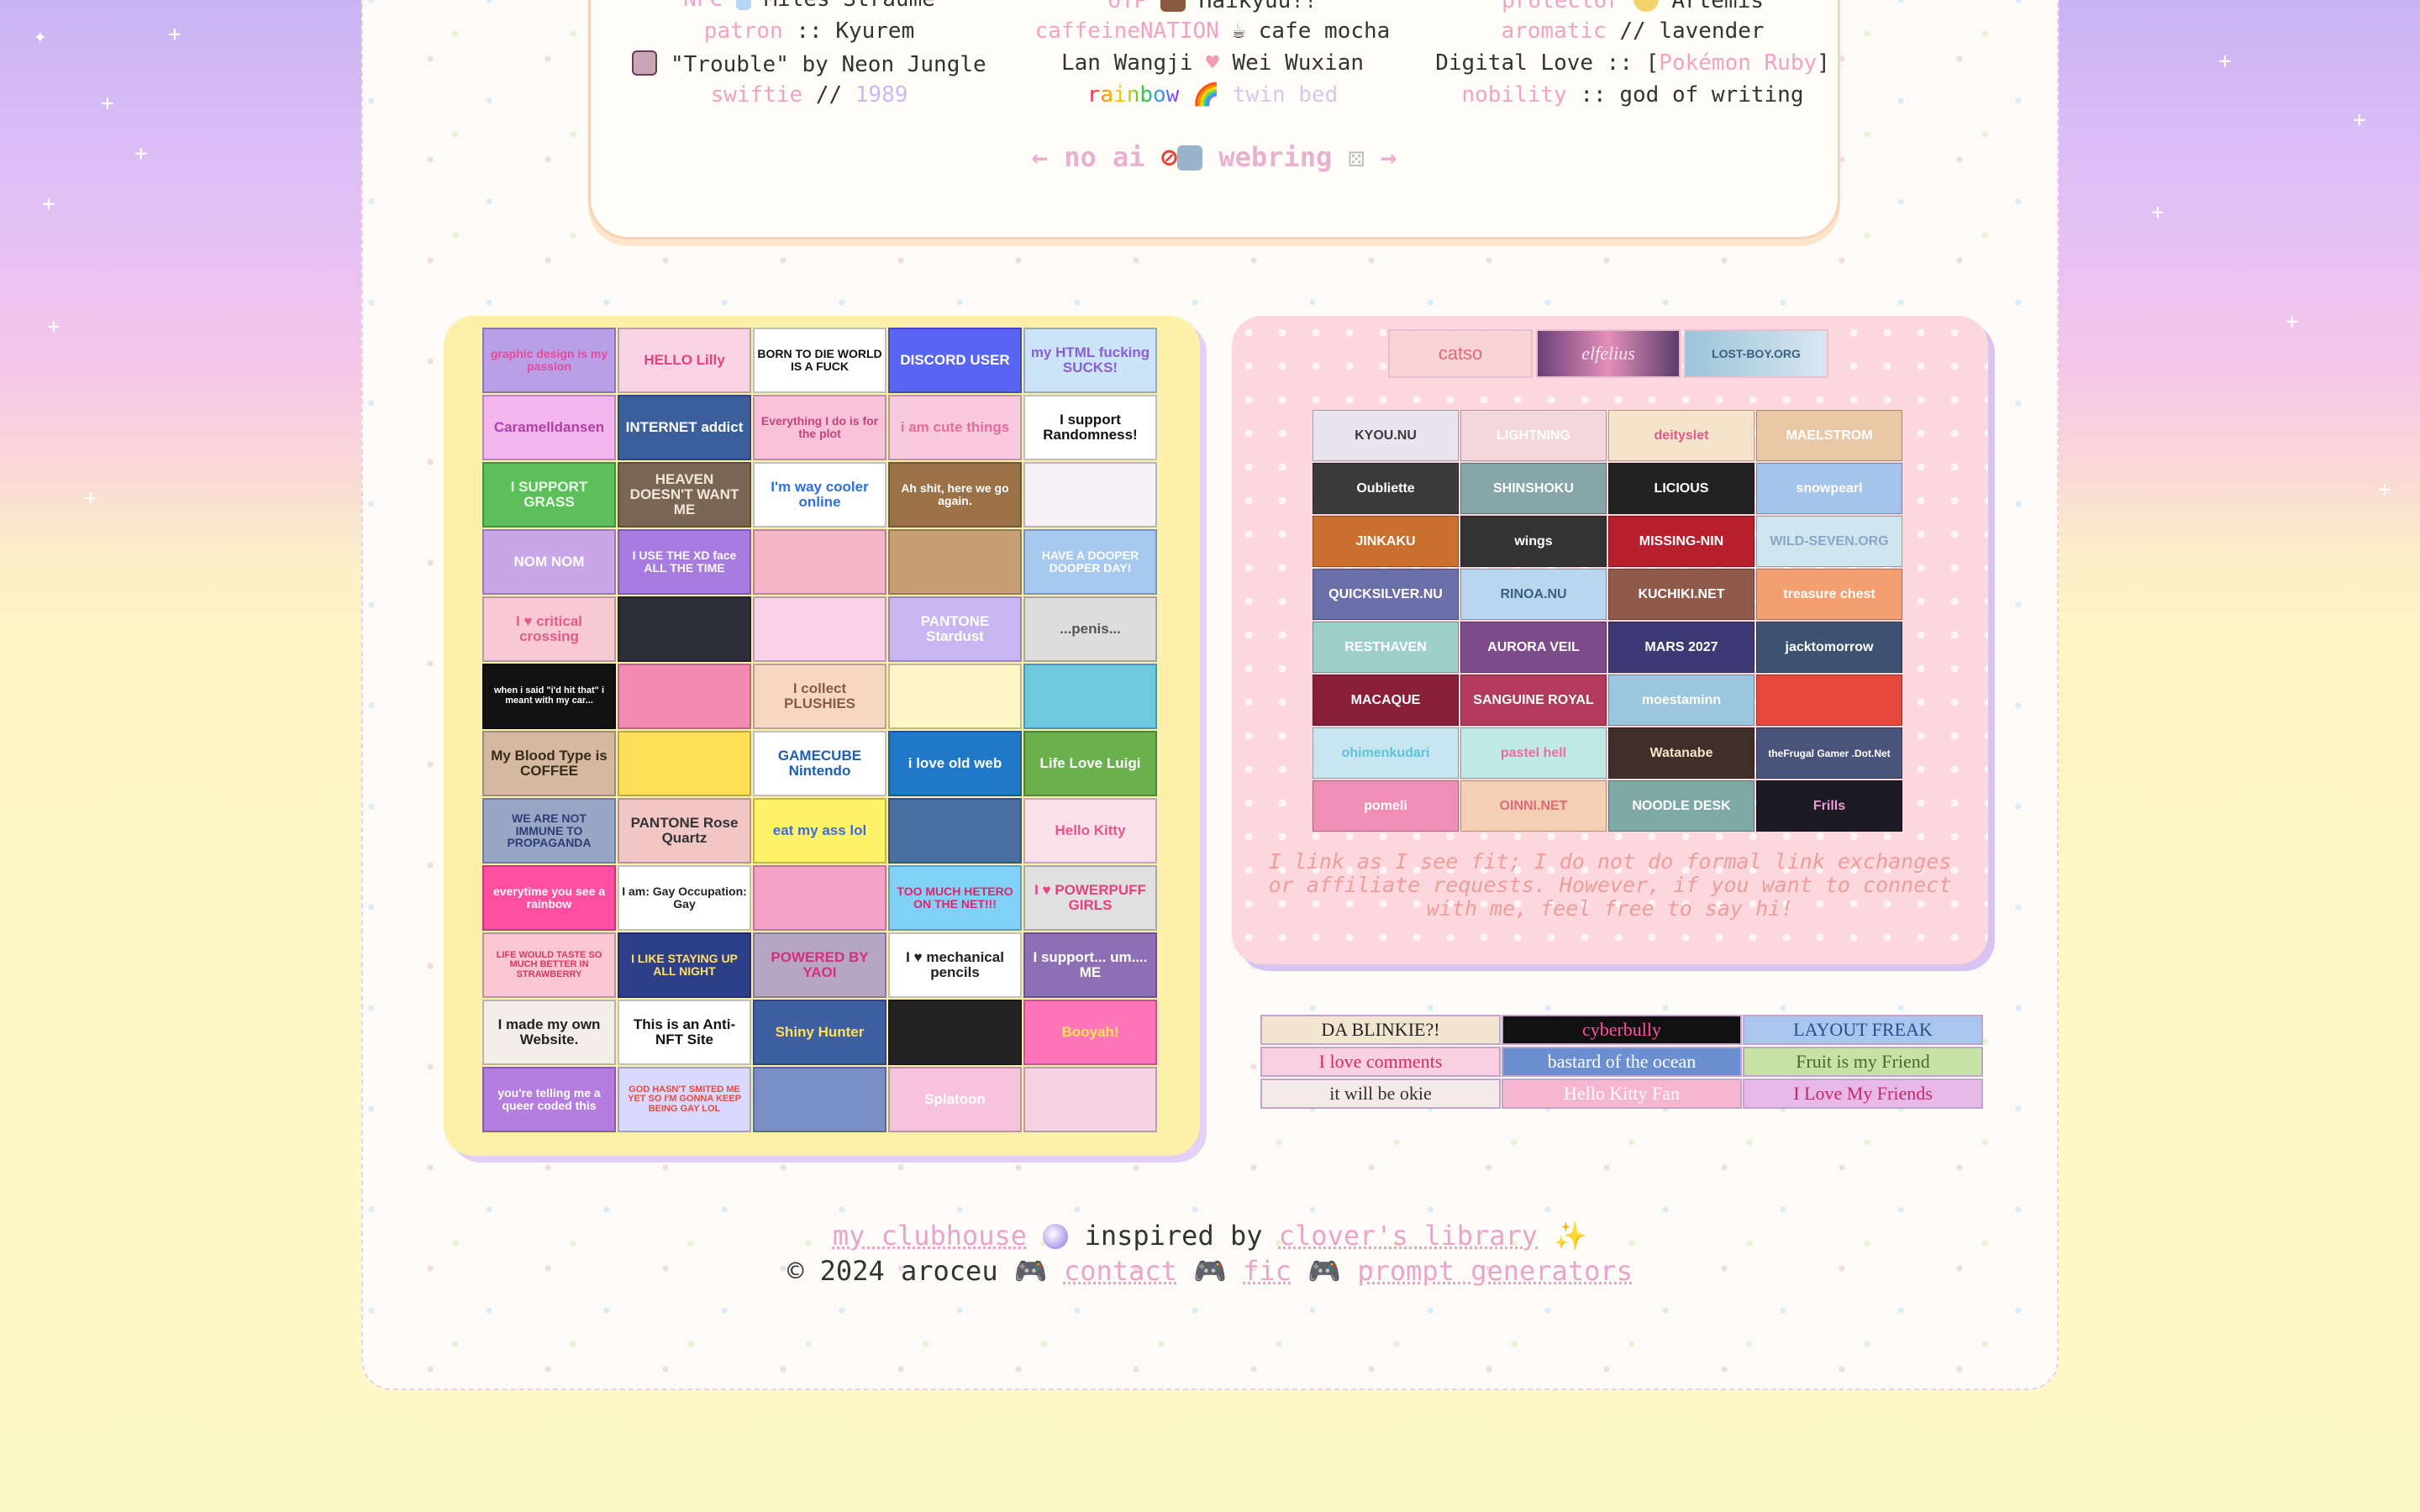 This screenshot has height=1512, width=2420. What do you see at coordinates (1040, 157) in the screenshot?
I see `webring-prev-link: ←` at bounding box center [1040, 157].